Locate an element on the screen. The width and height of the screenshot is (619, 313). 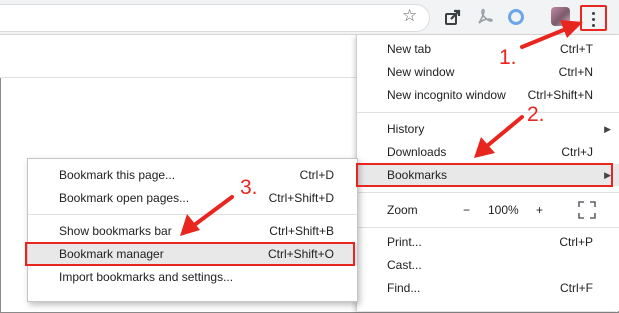
menu-item-show-bookmarks-bar: Show bookmarks bar Ctrl+Shift+B is located at coordinates (192, 231).